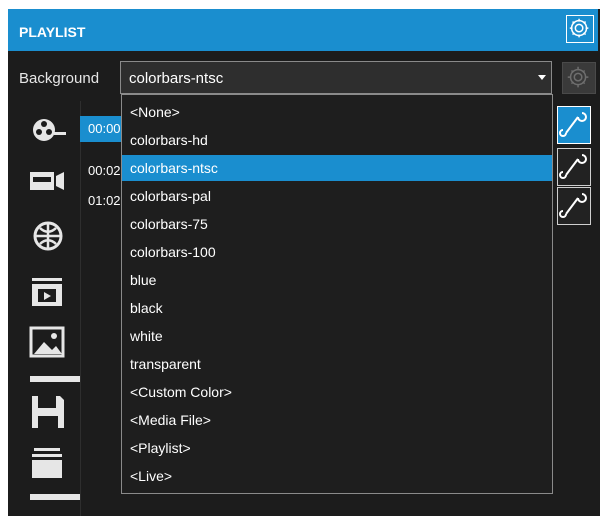 The image size is (600, 516). Describe the element at coordinates (337, 280) in the screenshot. I see `dropdown-option: blue` at that location.